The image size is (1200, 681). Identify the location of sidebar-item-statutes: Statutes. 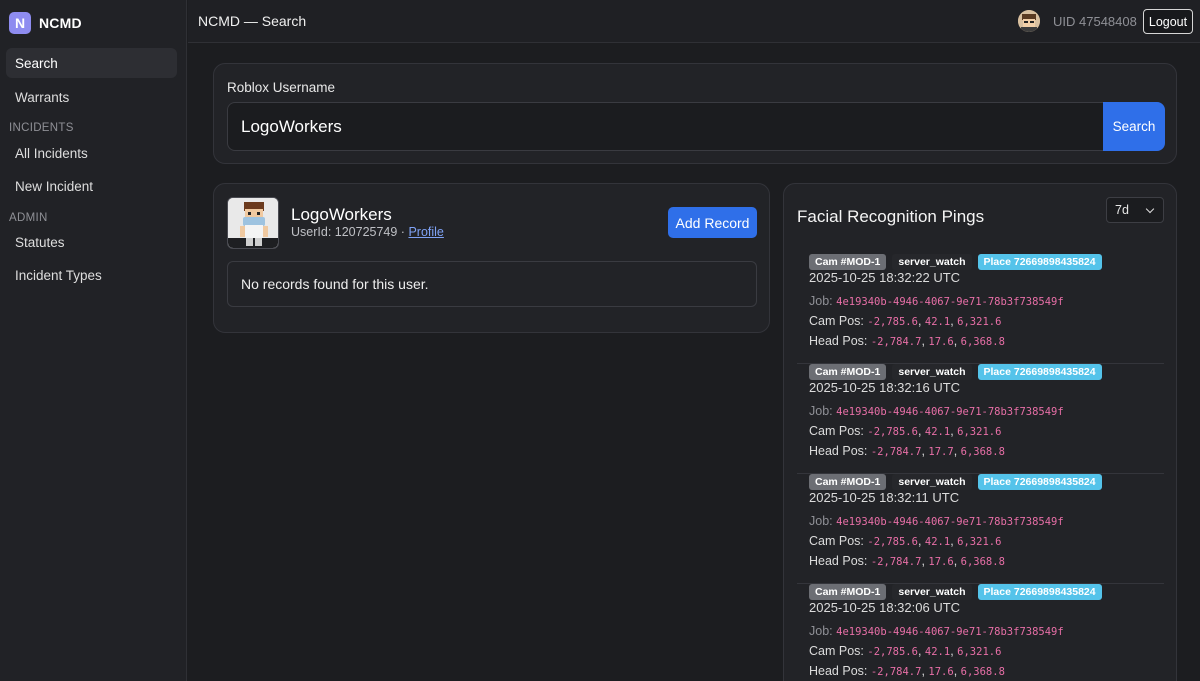
(91, 242).